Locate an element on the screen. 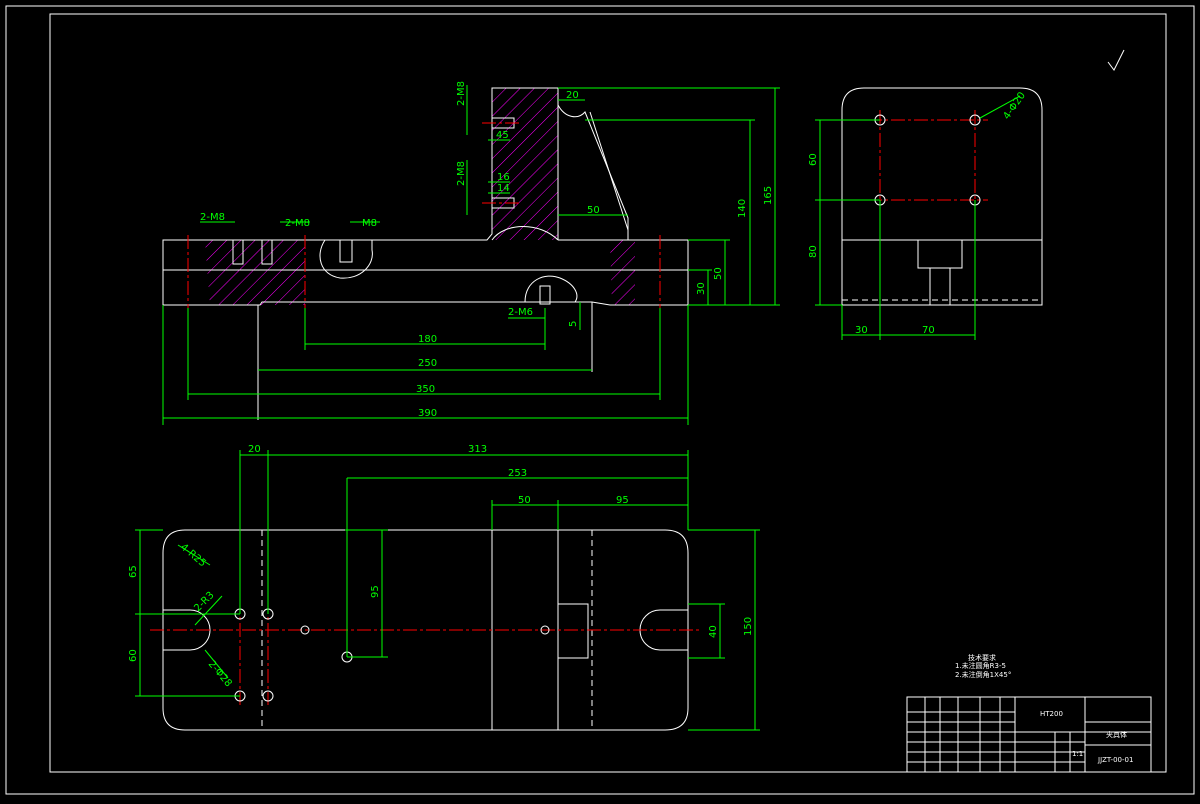  side-outline is located at coordinates (942, 196).